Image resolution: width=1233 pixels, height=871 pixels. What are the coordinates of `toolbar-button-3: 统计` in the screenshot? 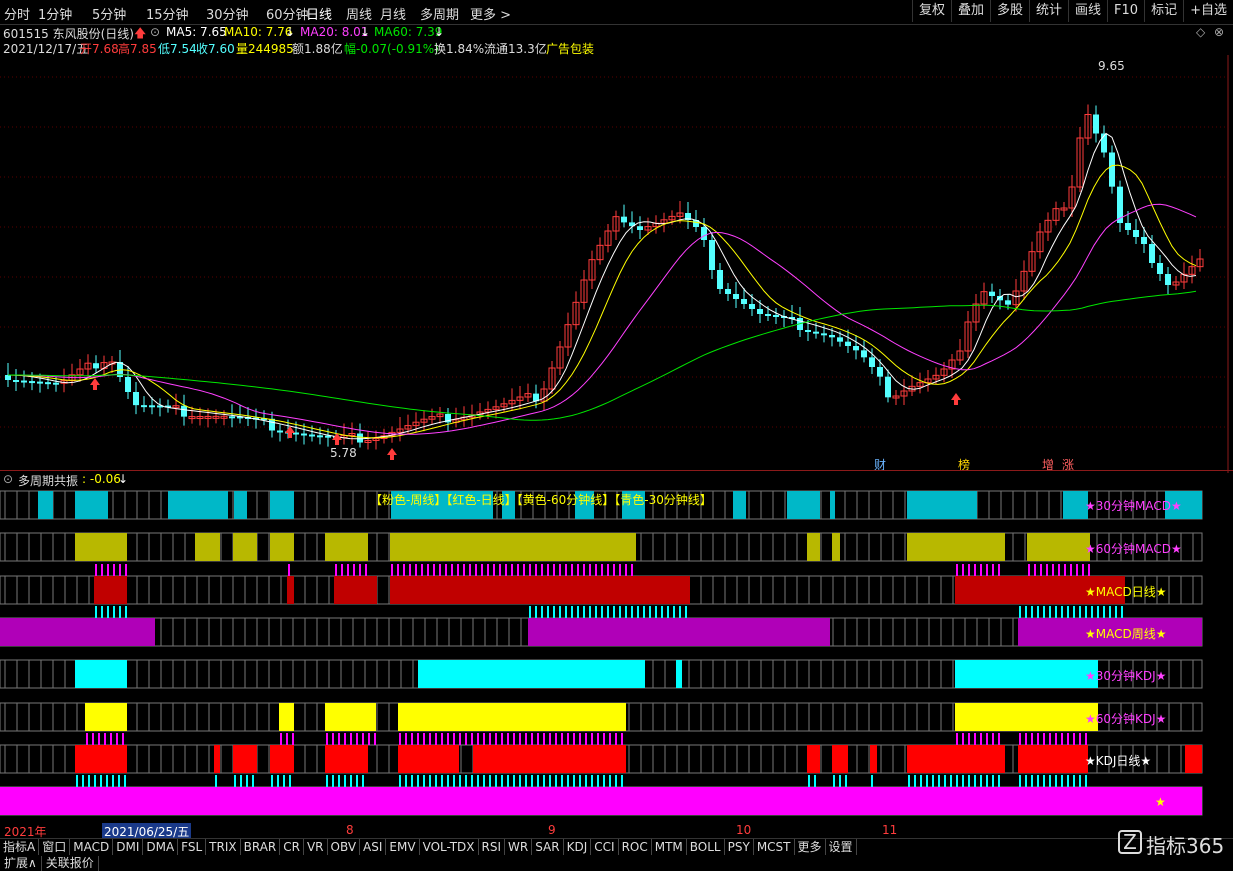 It's located at (1048, 11).